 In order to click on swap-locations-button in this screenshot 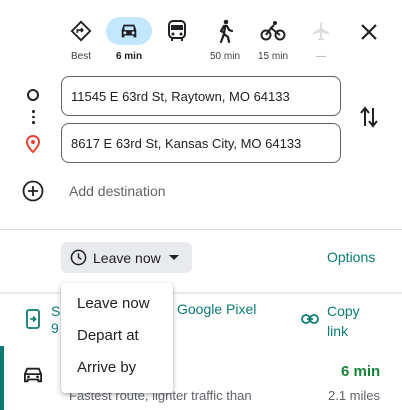, I will do `click(369, 117)`.